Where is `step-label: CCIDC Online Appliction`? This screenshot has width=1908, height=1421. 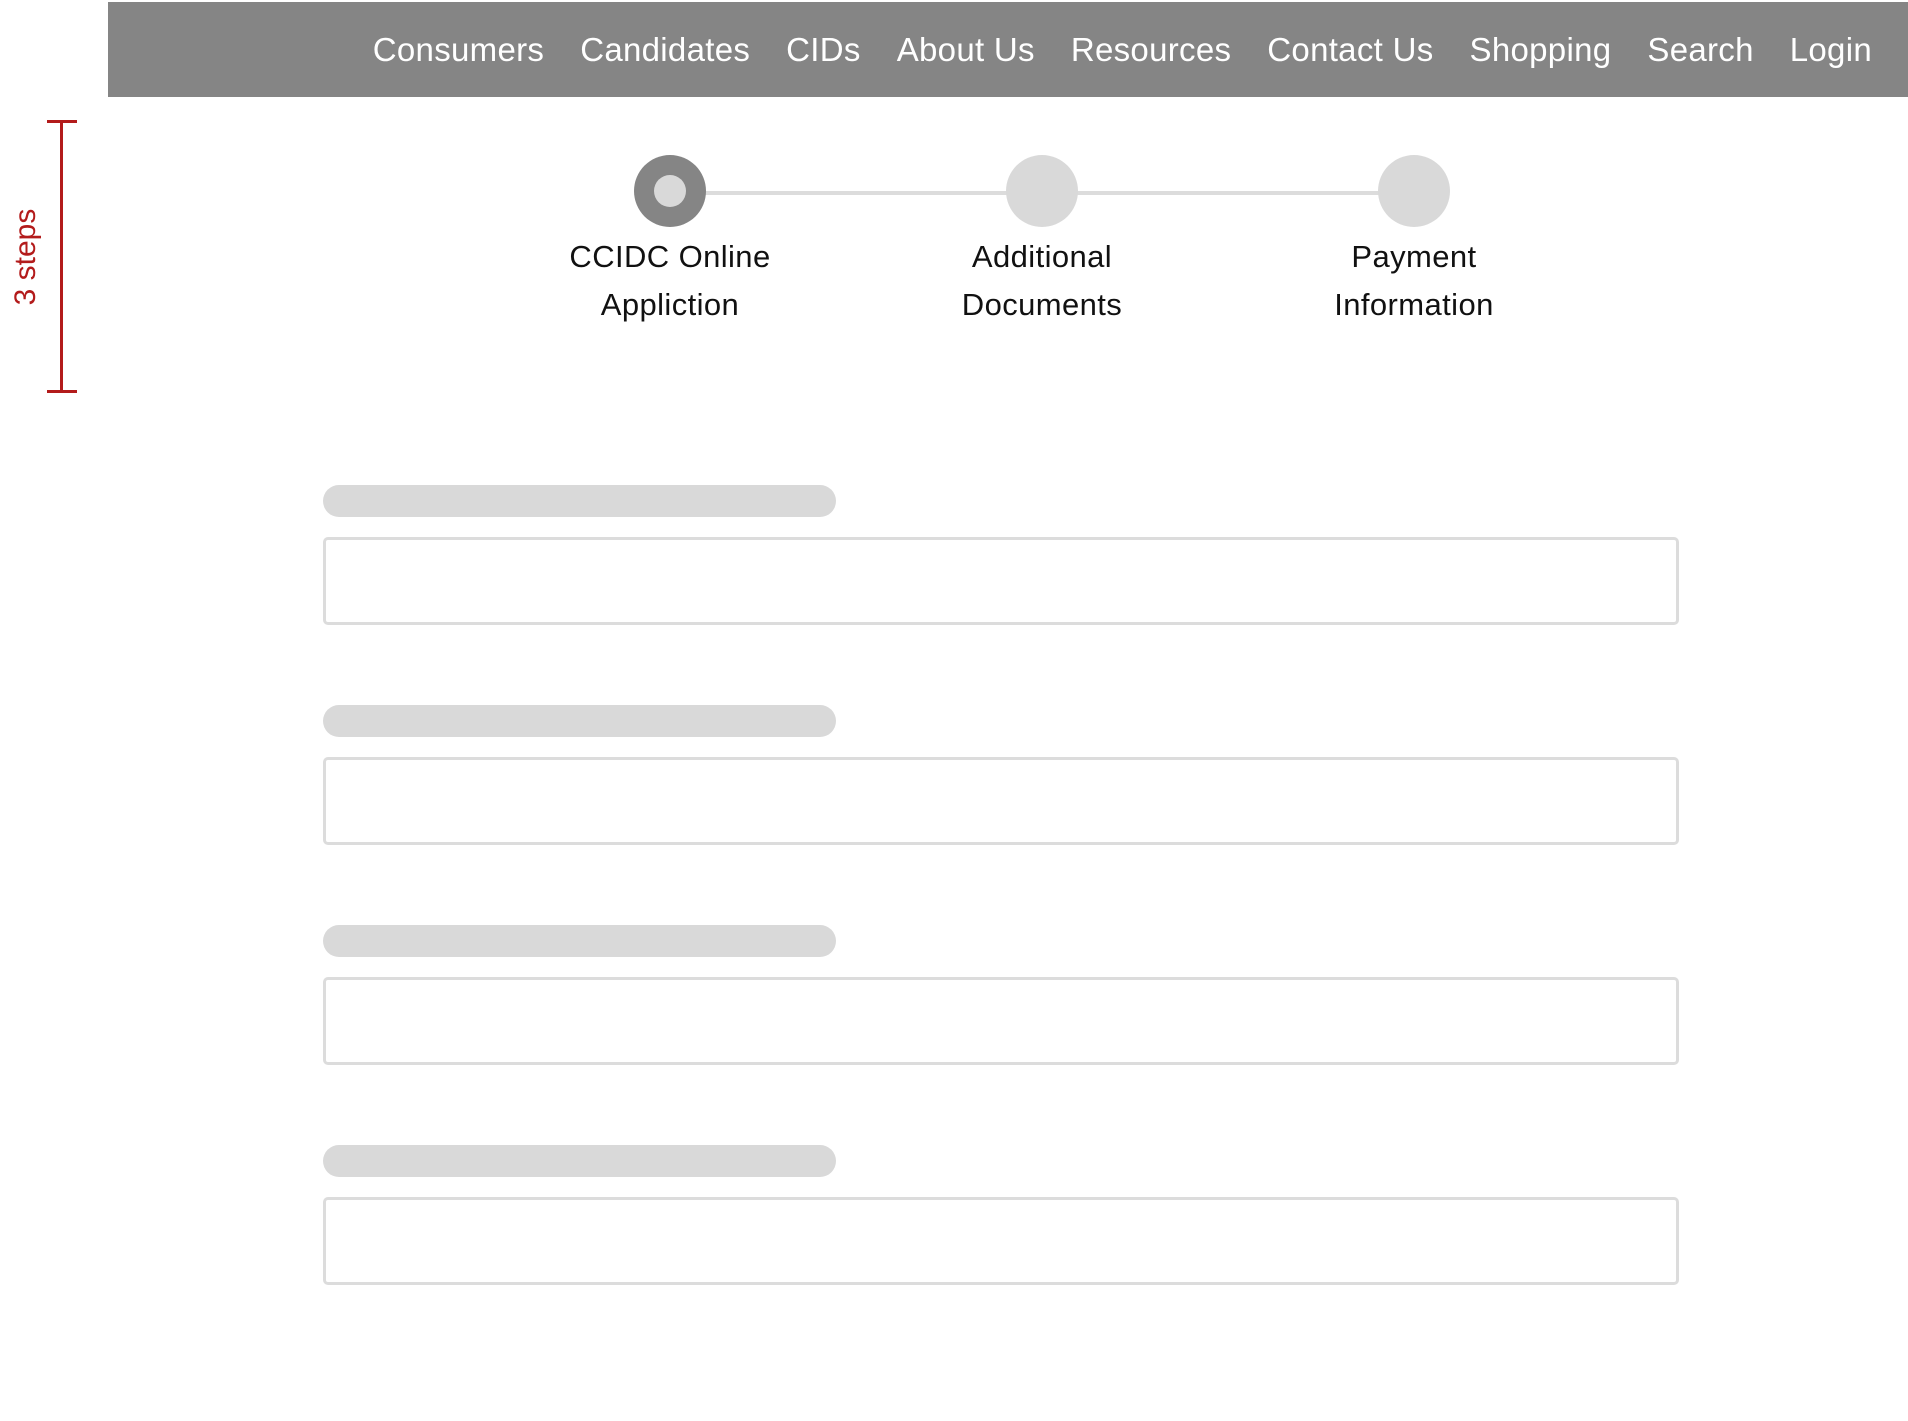 step-label: CCIDC Online Appliction is located at coordinates (670, 281).